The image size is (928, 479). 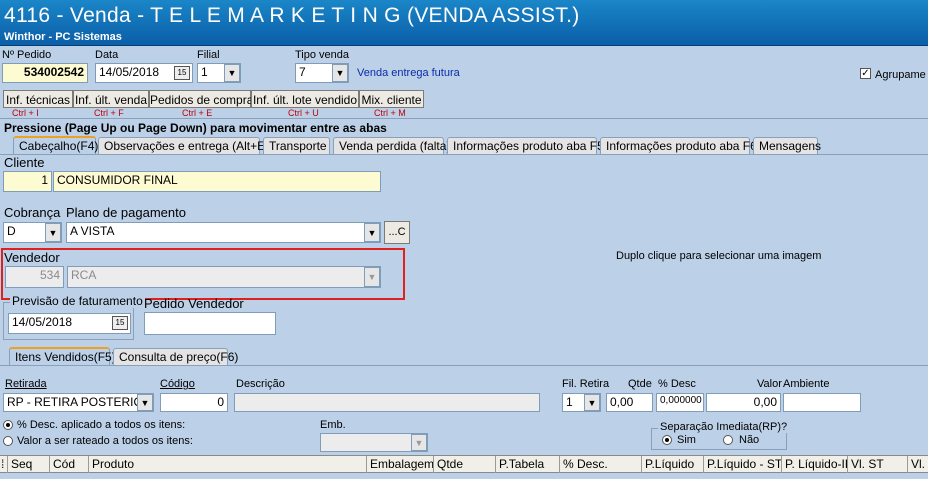 I want to click on vendedor-select: RCA, so click(x=224, y=277).